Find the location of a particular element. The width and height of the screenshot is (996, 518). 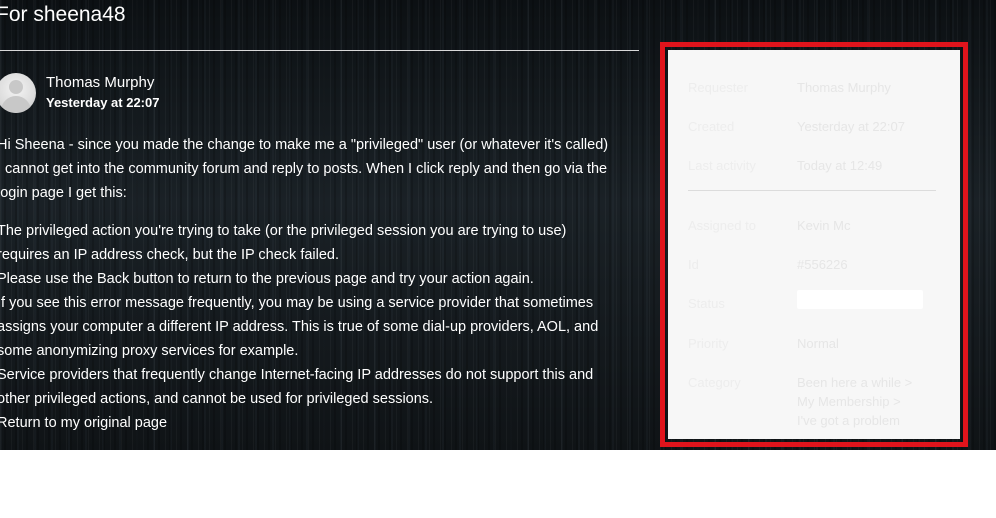

category-item: Been here a while > is located at coordinates (854, 382).